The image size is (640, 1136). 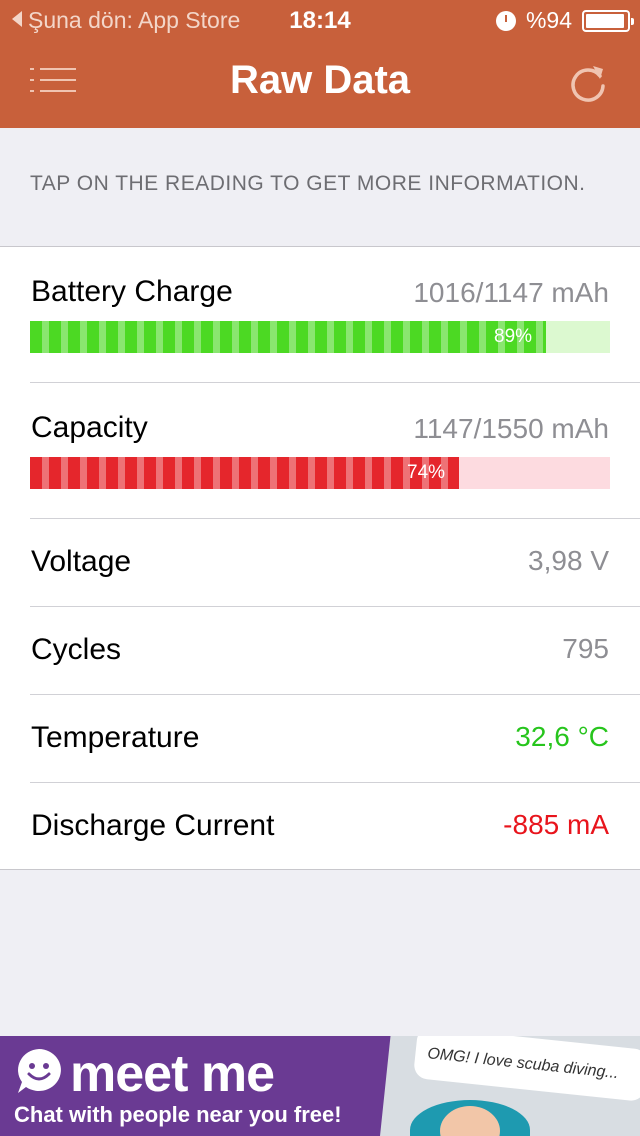 What do you see at coordinates (132, 291) in the screenshot?
I see `battery-charge-label: Battery Charge` at bounding box center [132, 291].